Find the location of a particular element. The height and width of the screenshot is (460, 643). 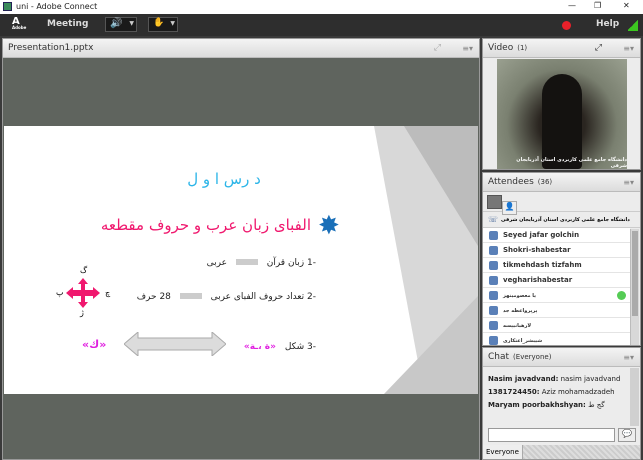

attendee-item: پرپرواعظه جد is located at coordinates (556, 310).